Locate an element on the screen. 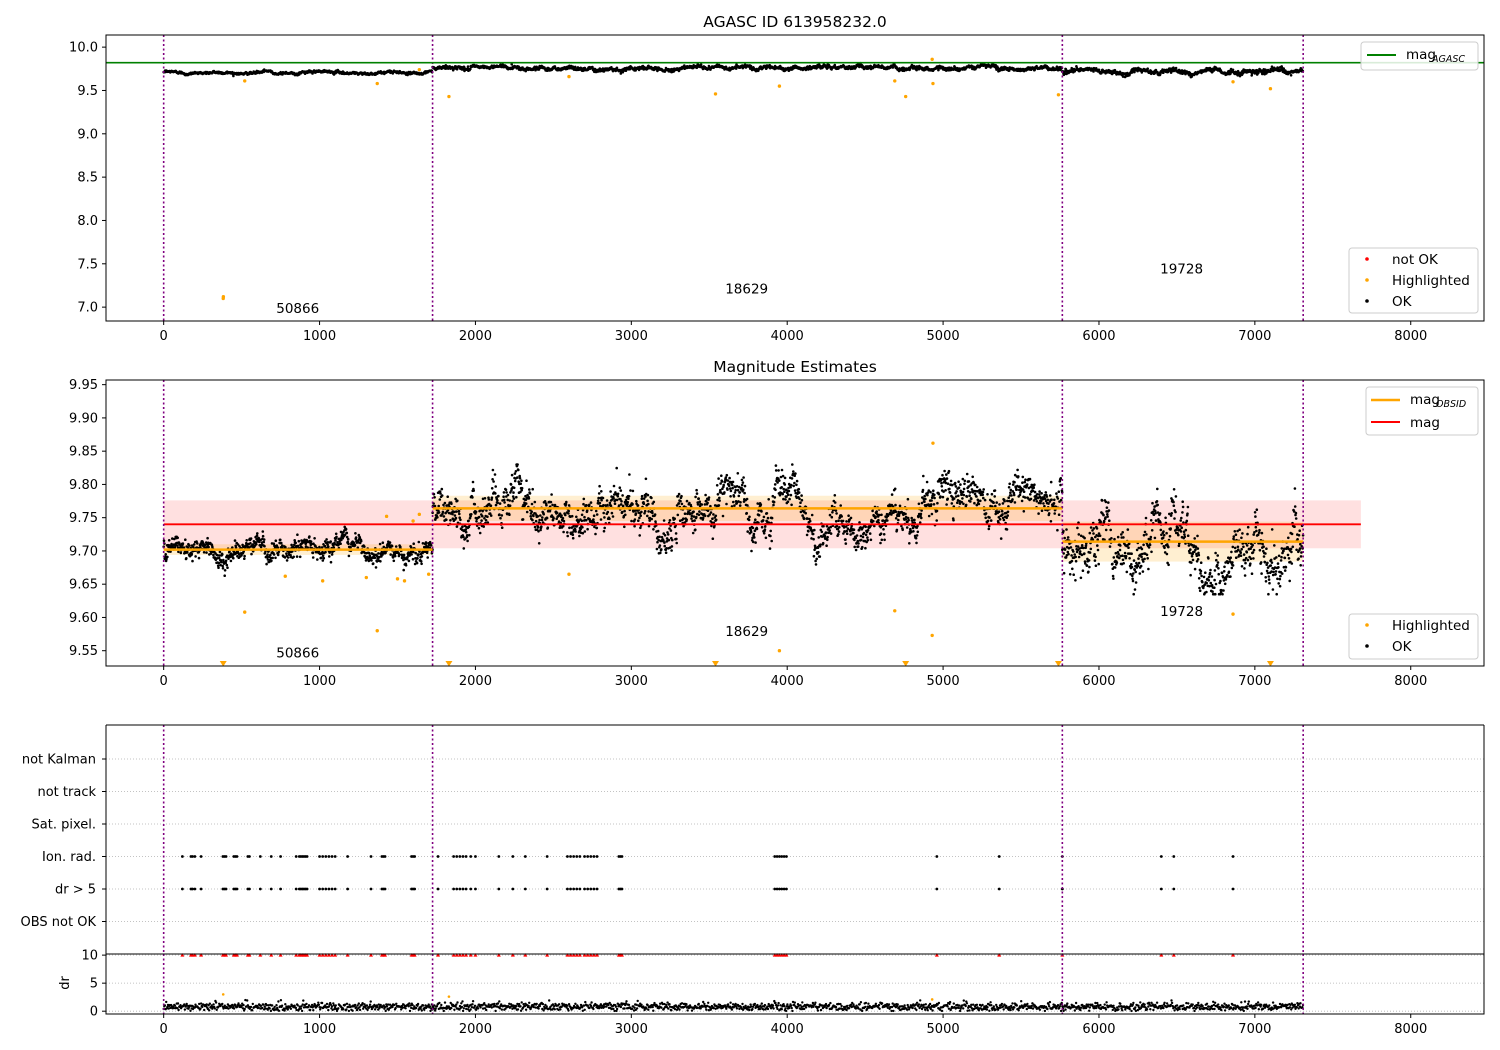 The width and height of the screenshot is (1500, 1050). highlighted-point is located at coordinates (245, 81).